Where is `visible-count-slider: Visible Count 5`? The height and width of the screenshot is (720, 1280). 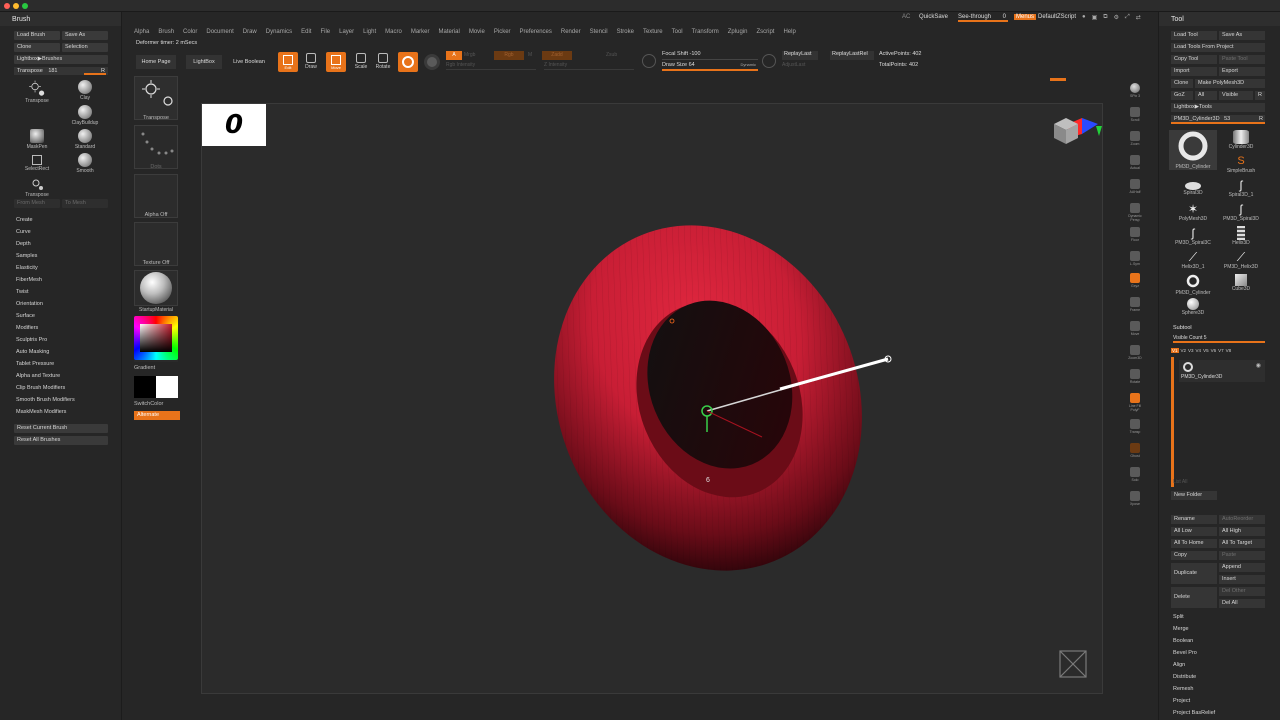
visible-count-slider: Visible Count 5 is located at coordinates (1219, 339).